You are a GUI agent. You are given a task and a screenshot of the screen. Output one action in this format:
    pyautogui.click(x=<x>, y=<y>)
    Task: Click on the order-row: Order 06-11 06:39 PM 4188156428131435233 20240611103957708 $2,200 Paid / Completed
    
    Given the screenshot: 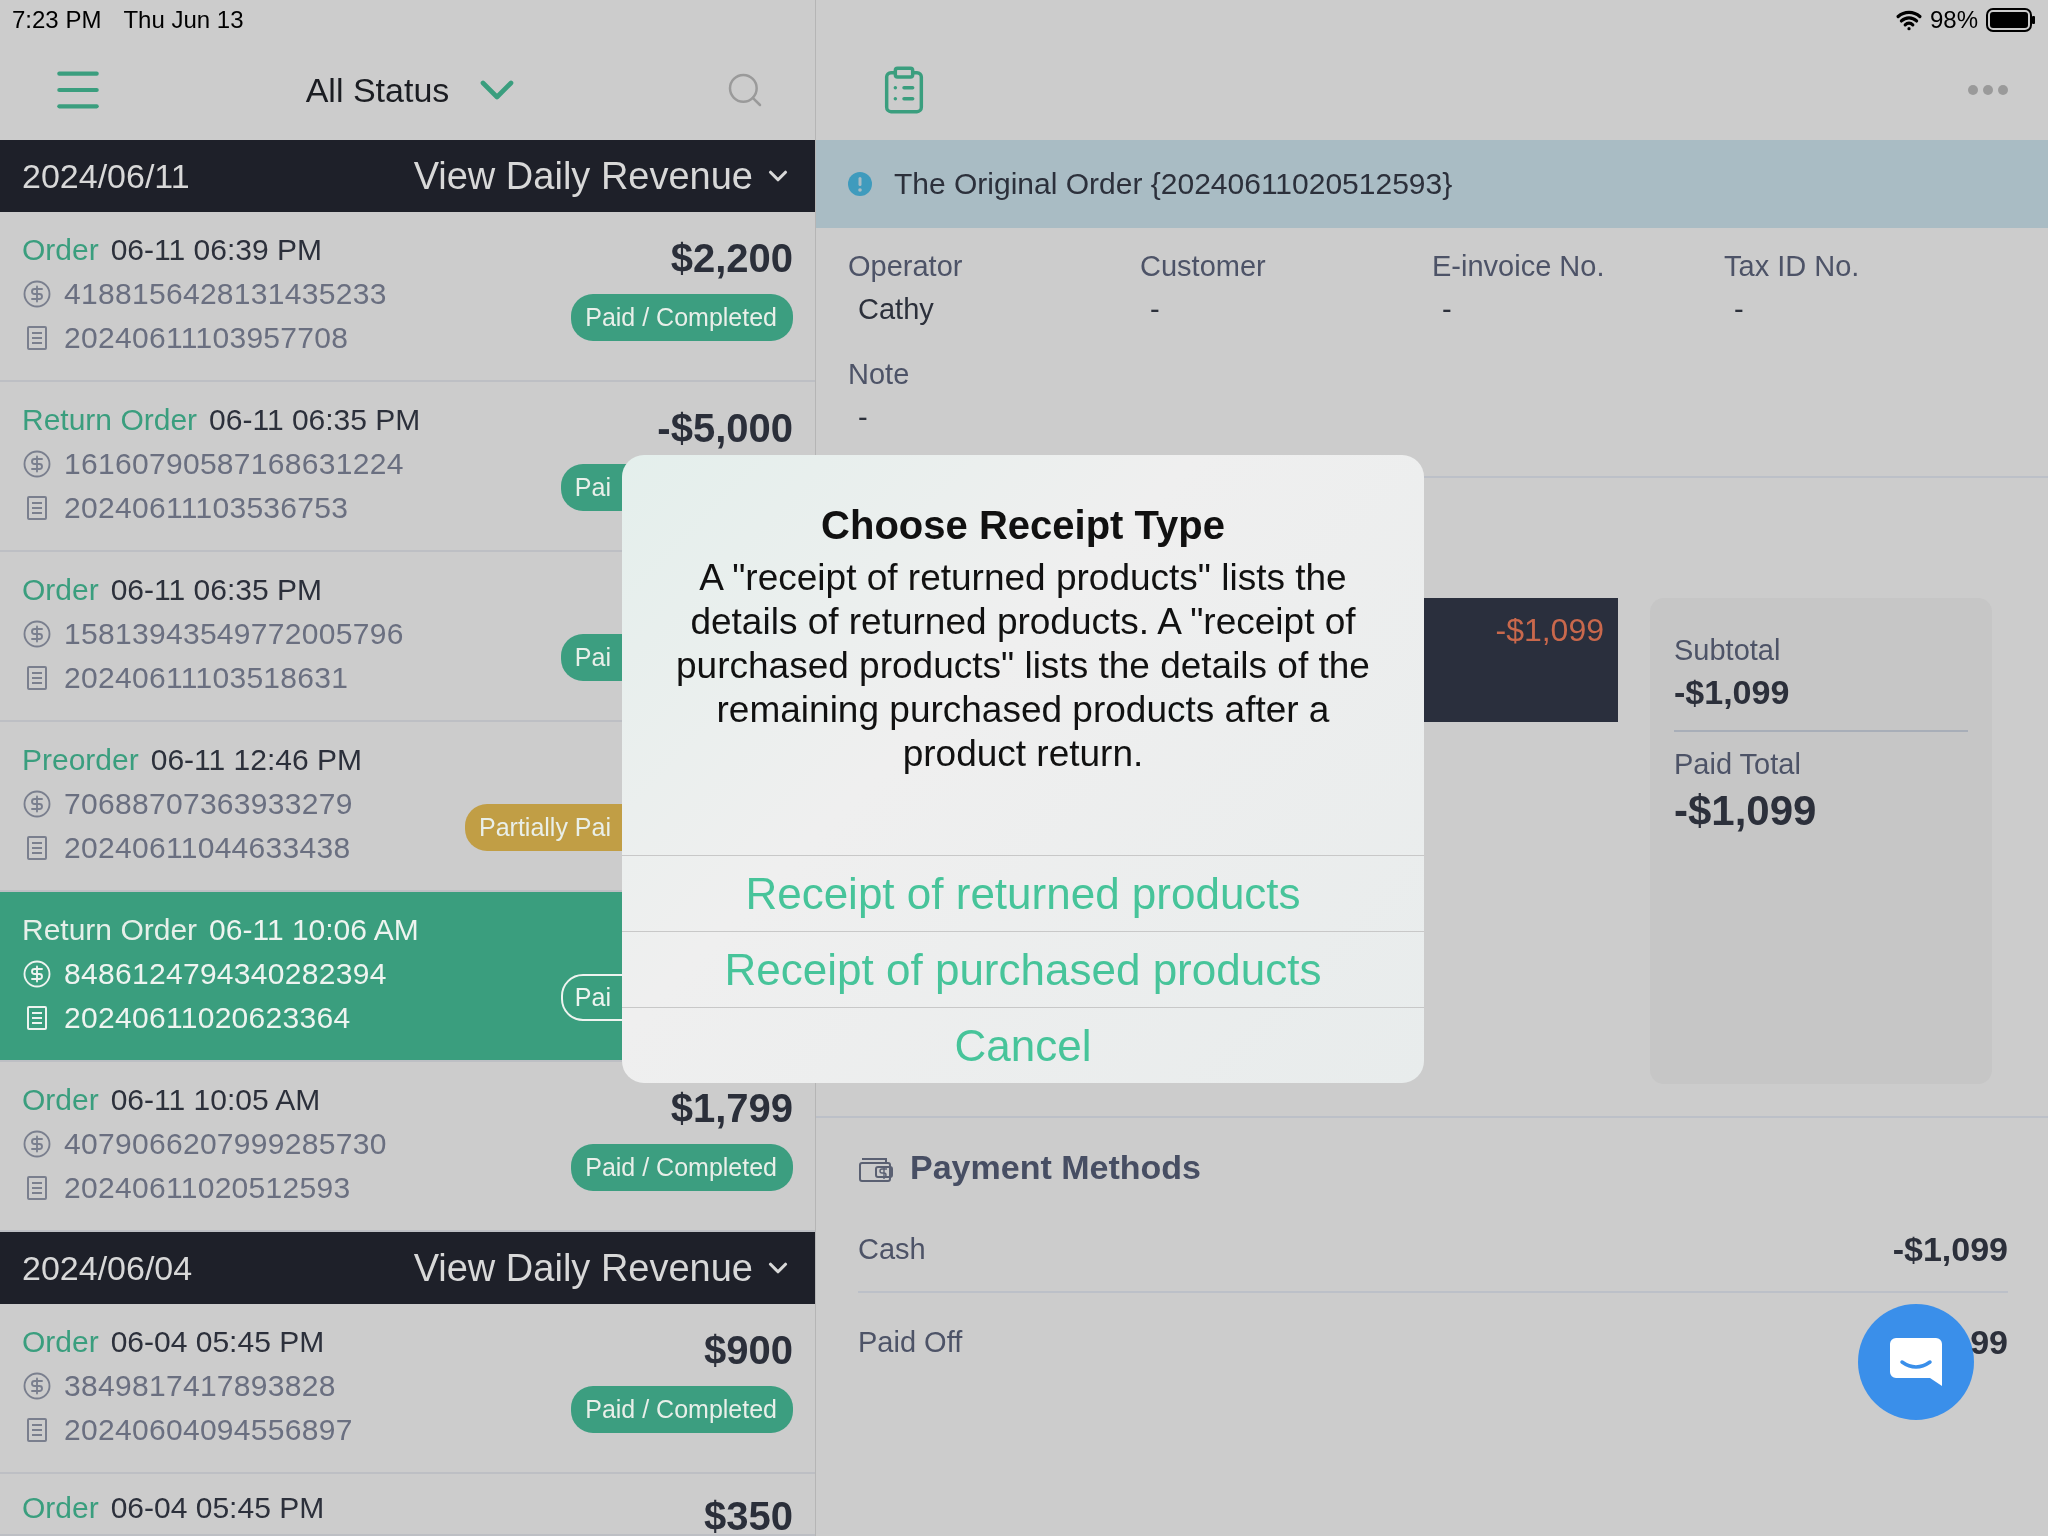 What is the action you would take?
    pyautogui.click(x=407, y=297)
    